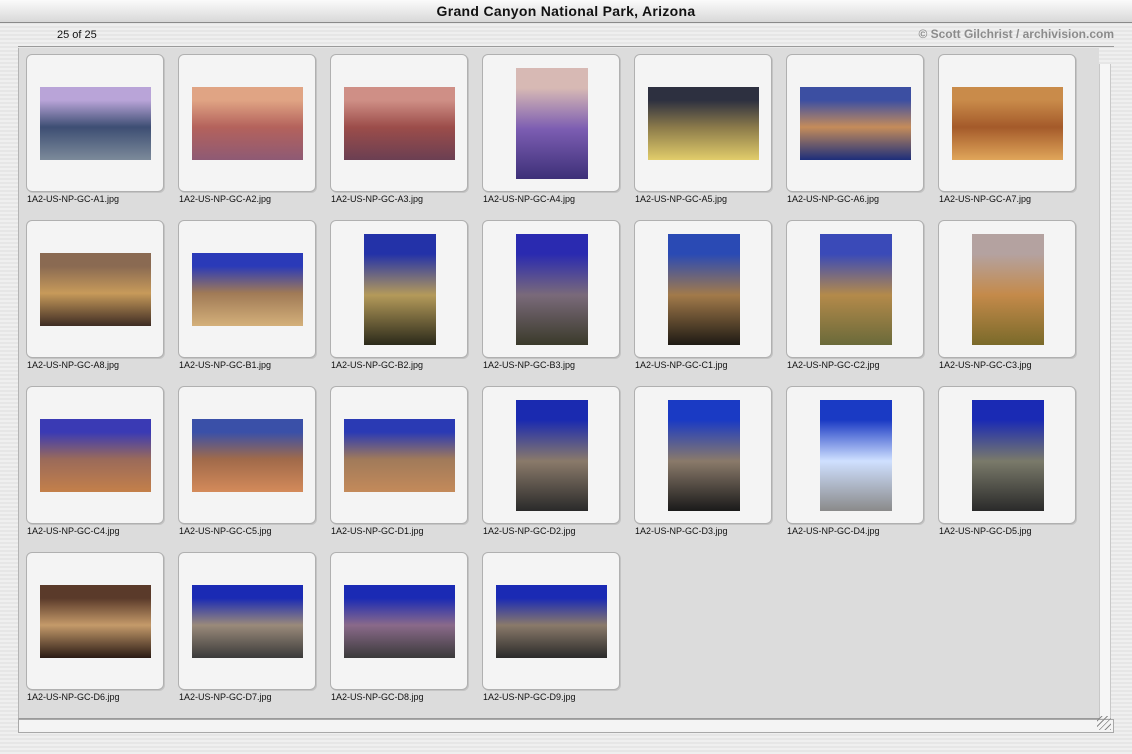  I want to click on thumbnail-item: 1A2-US-NP-GC-D3.jpg, so click(700, 458).